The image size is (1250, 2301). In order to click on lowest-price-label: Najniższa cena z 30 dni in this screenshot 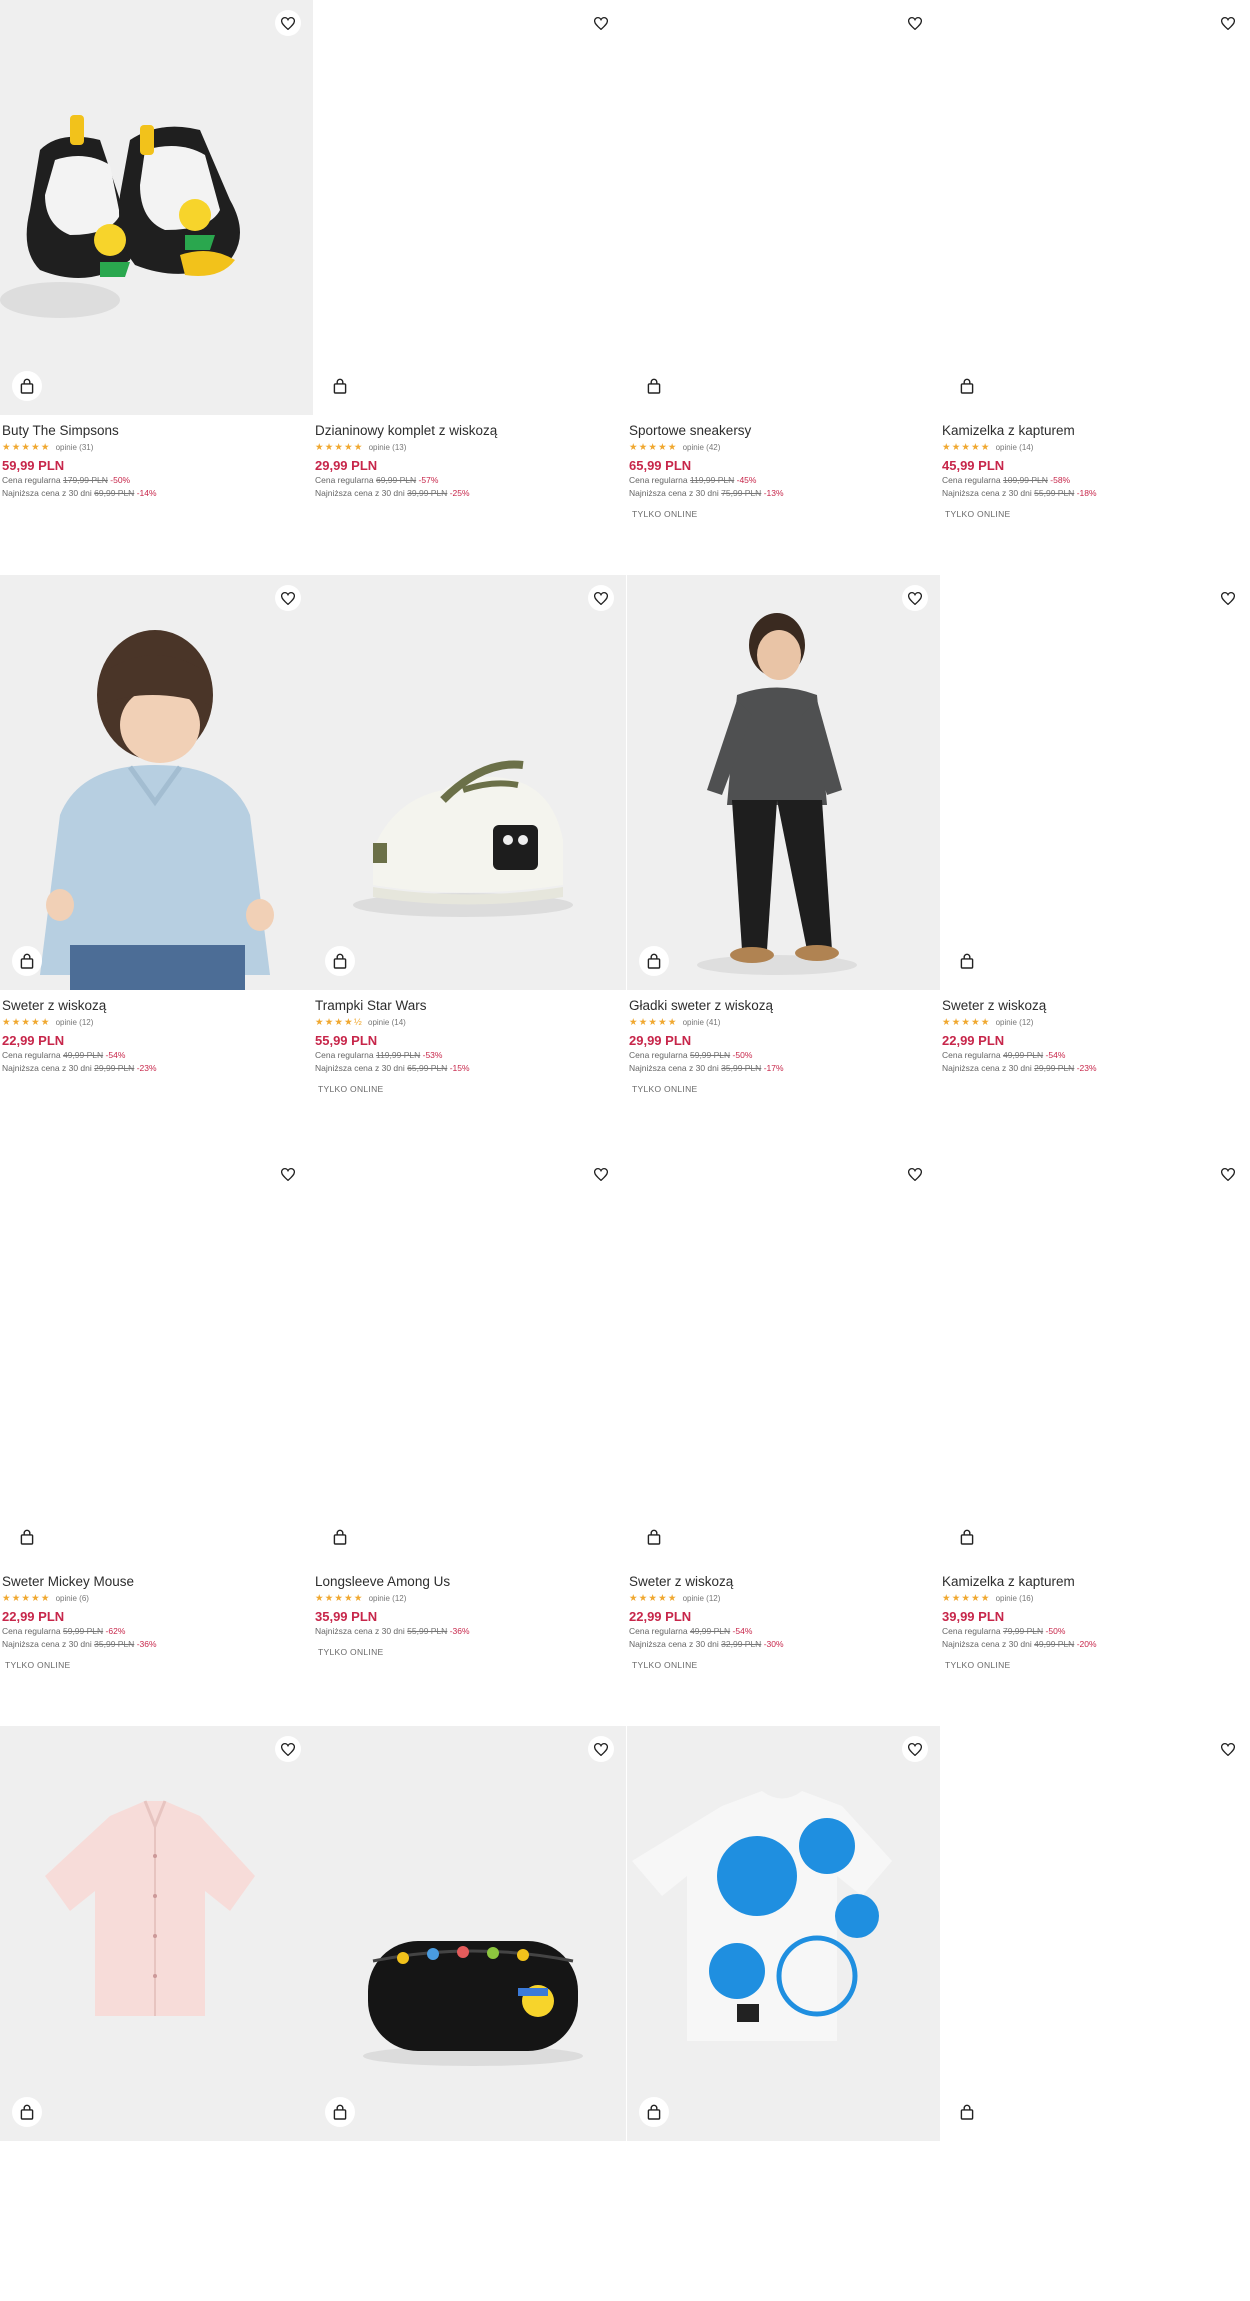, I will do `click(47, 1644)`.